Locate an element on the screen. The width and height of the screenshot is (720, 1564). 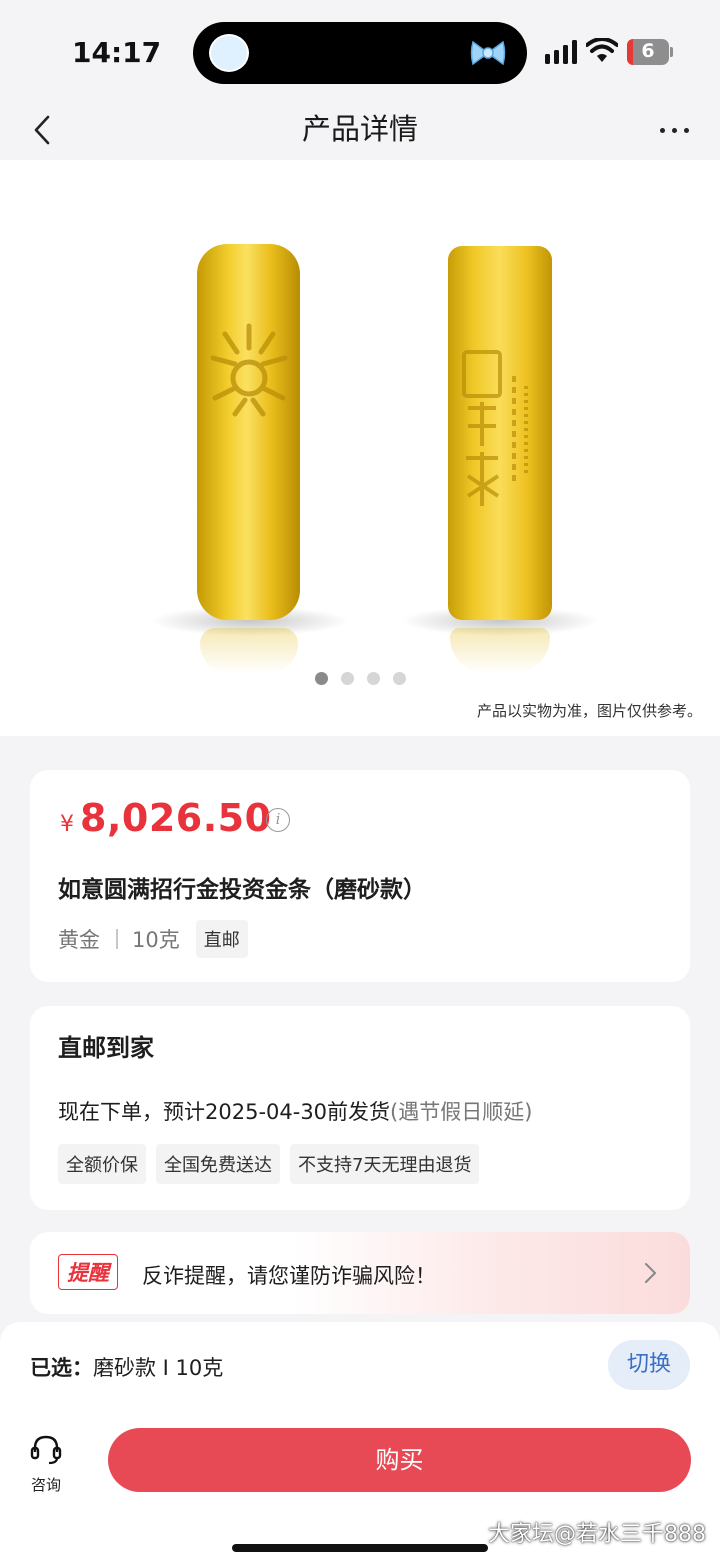
material-label: 黄金 is located at coordinates (79, 940).